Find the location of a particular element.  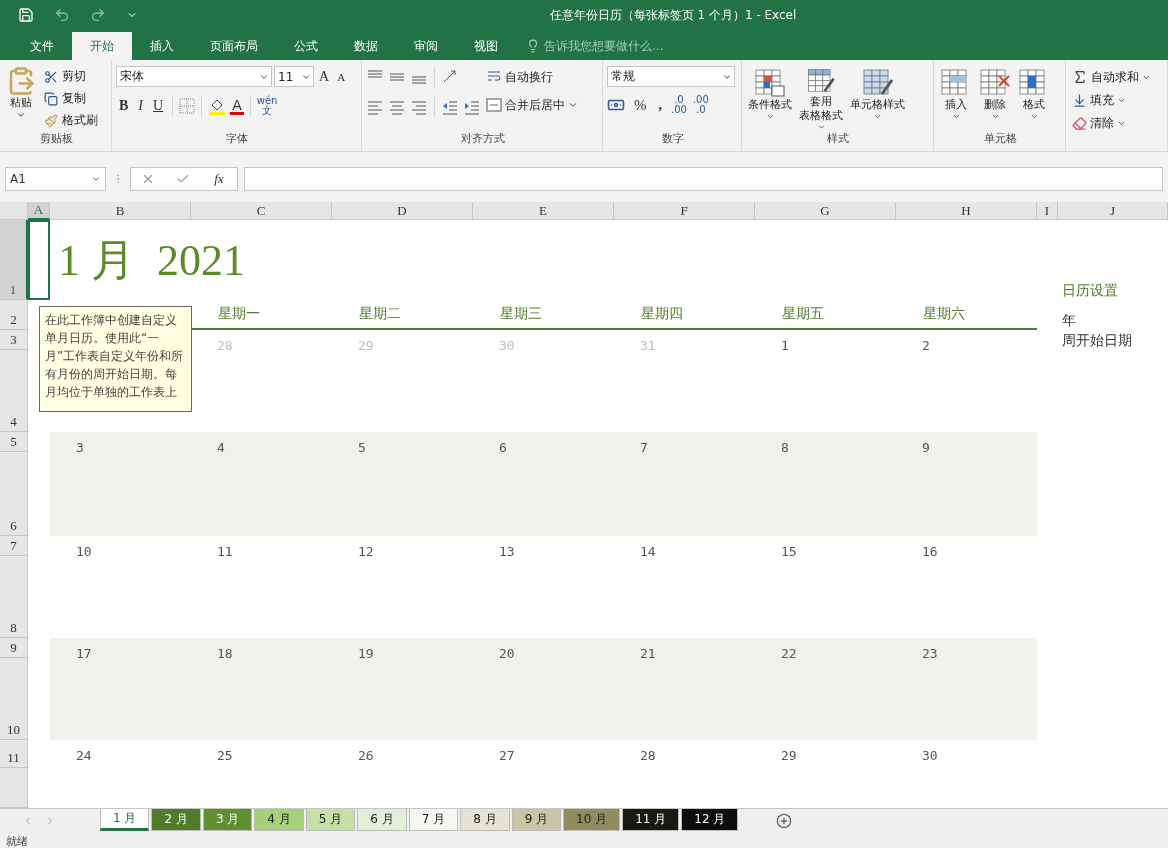

style-button: 单元格样式 is located at coordinates (877, 98).